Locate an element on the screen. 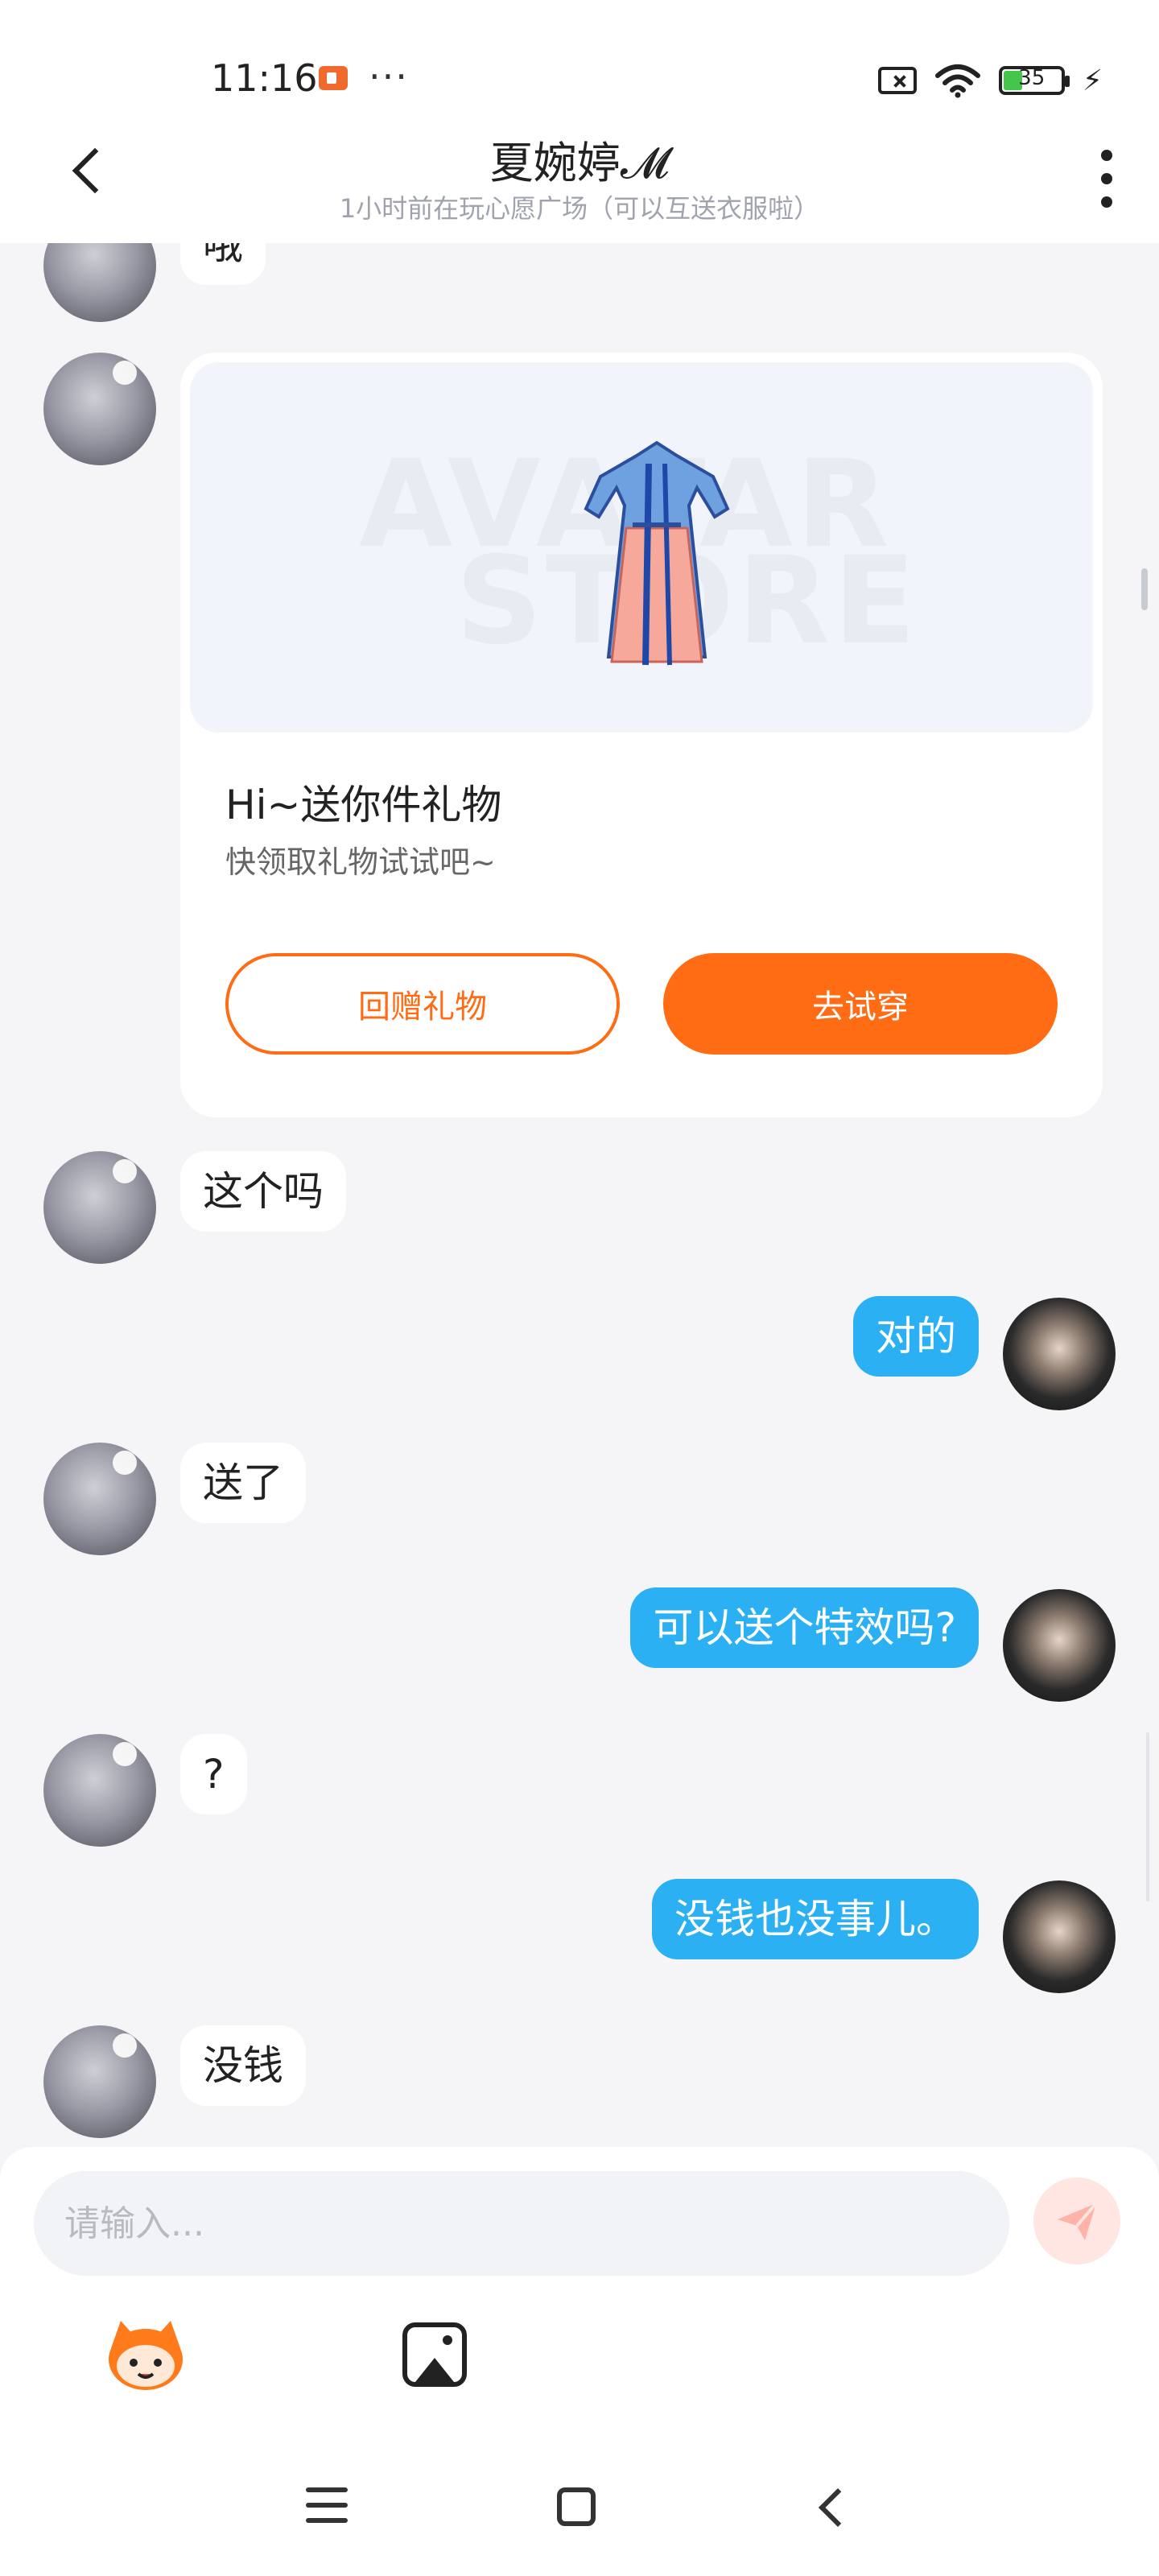 This screenshot has width=1159, height=2576. screen-record-icon is located at coordinates (333, 78).